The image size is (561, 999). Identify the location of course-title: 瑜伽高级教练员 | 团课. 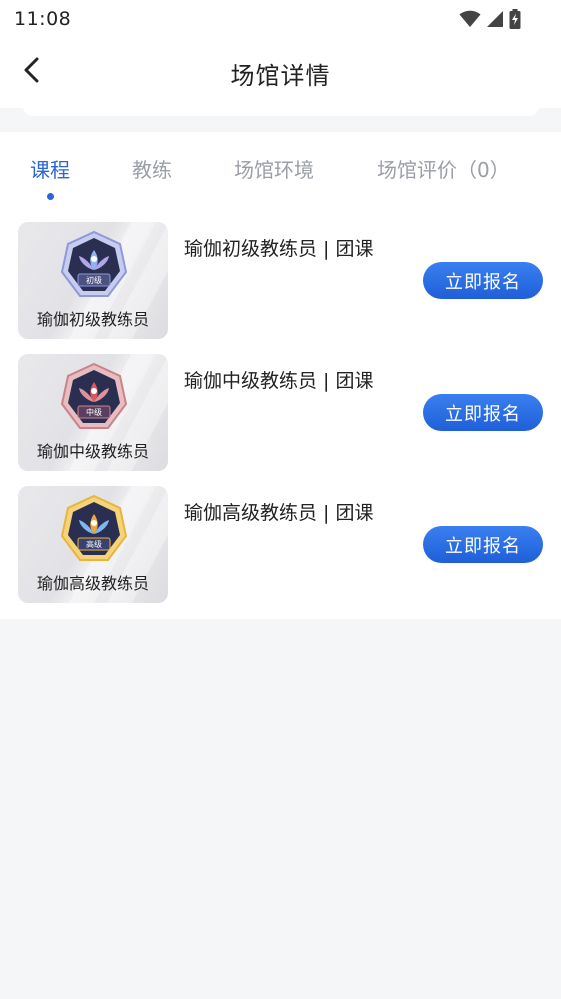
(279, 513).